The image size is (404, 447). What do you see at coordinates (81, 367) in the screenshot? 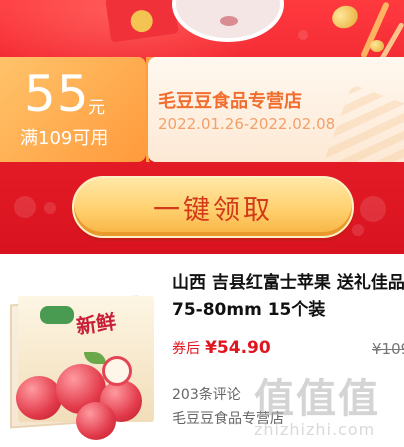
I see `product-image: 新鲜` at bounding box center [81, 367].